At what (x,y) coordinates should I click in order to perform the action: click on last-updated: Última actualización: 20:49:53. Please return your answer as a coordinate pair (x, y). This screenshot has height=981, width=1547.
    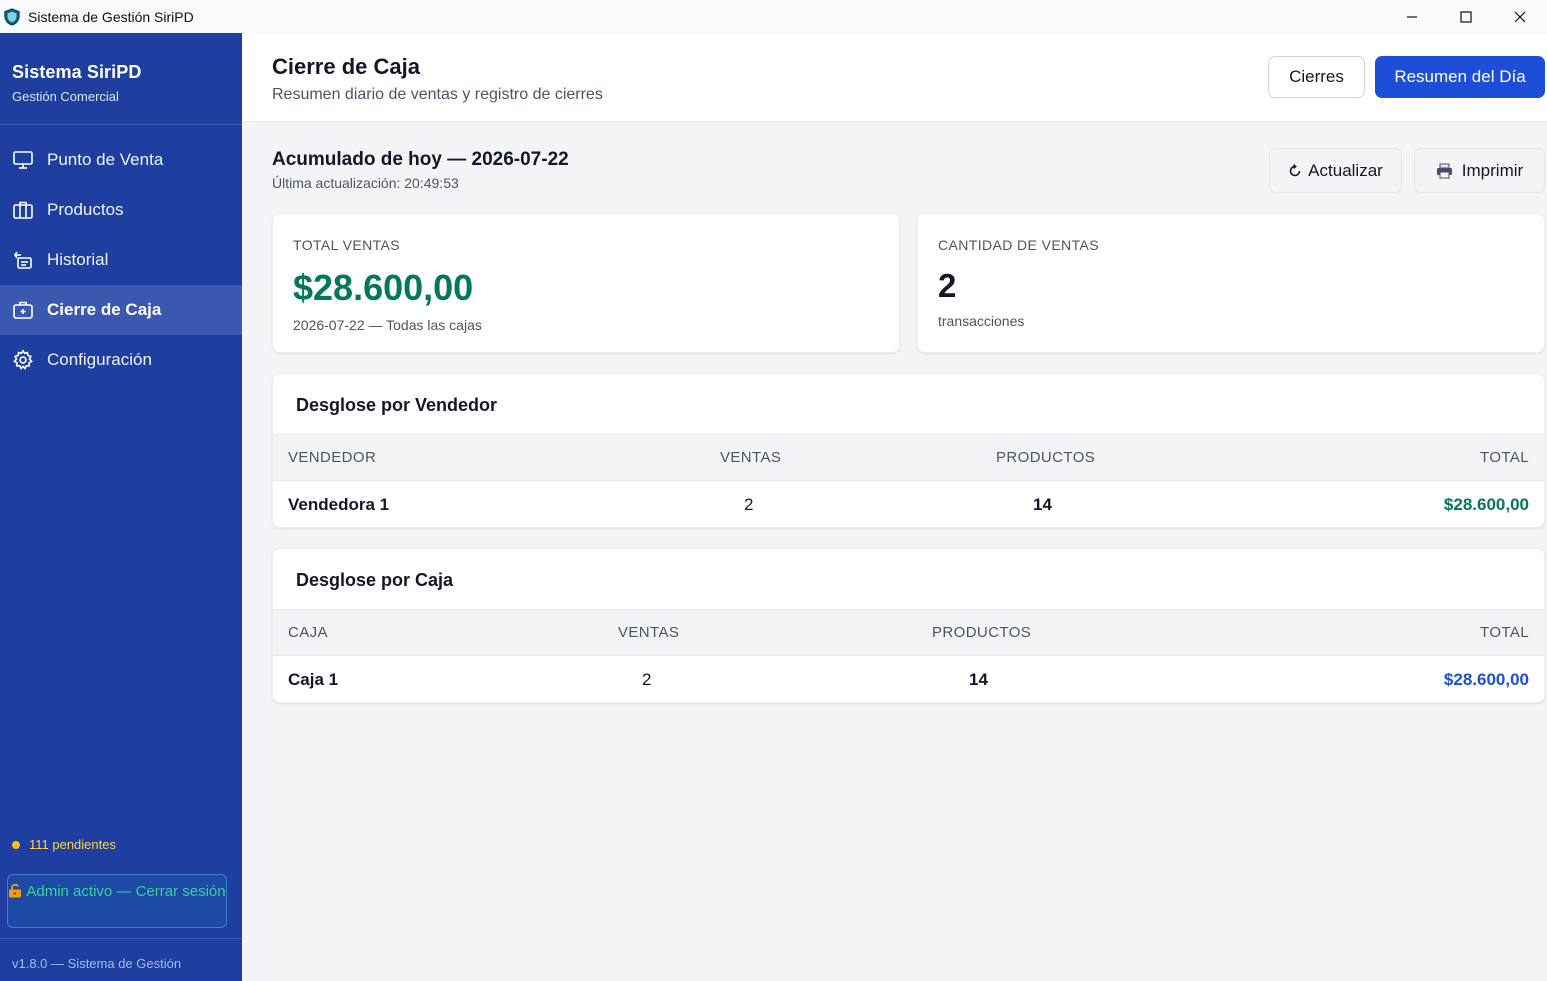
    Looking at the image, I should click on (365, 183).